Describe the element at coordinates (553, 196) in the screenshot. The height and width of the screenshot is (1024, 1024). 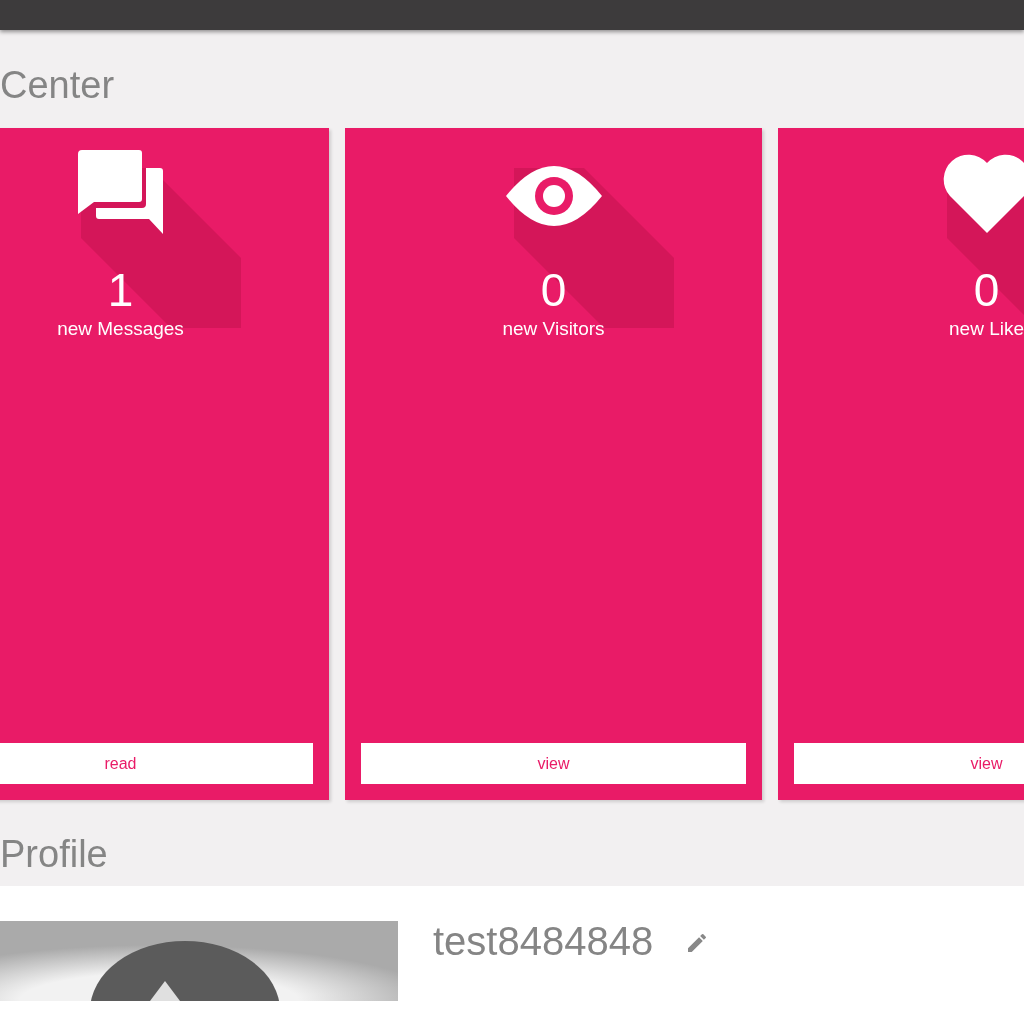
I see `eye-icon` at that location.